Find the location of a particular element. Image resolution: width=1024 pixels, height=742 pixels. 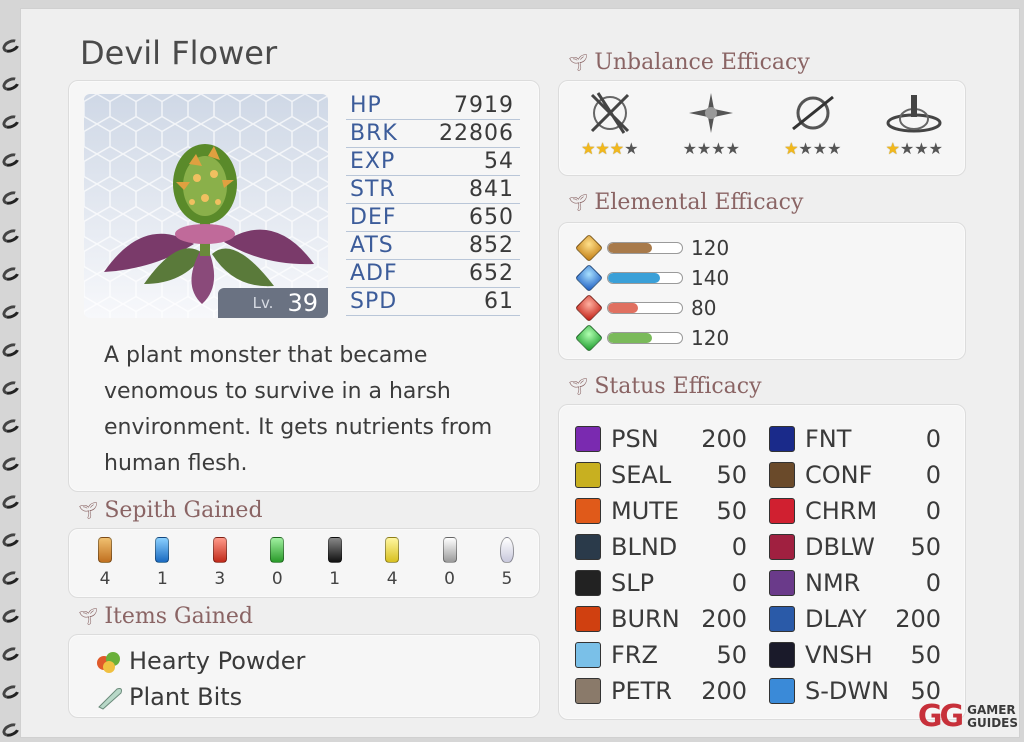

sepith-entry: 3 is located at coordinates (220, 567).